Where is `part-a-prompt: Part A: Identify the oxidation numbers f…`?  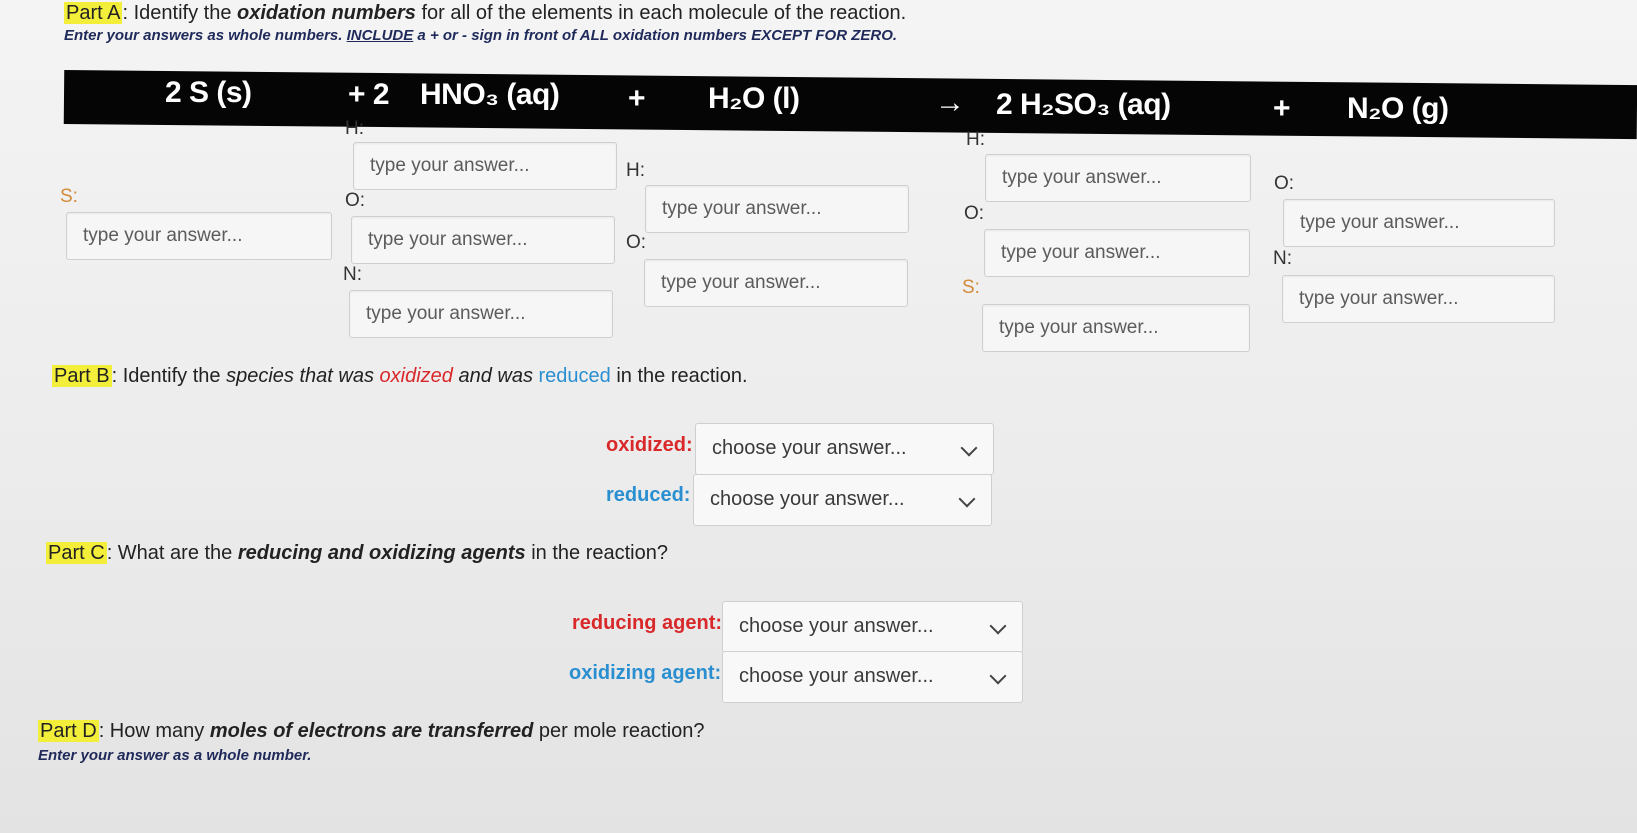
part-a-prompt: Part A: Identify the oxidation numbers f… is located at coordinates (485, 13).